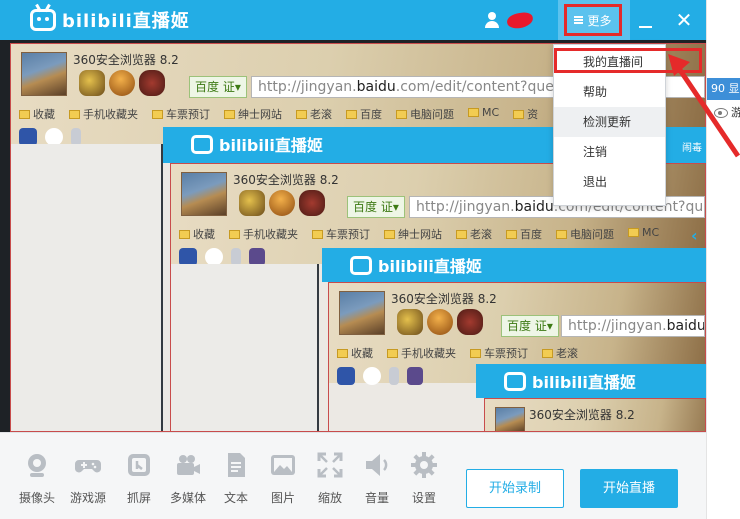 Image resolution: width=740 pixels, height=519 pixels. Describe the element at coordinates (609, 122) in the screenshot. I see `menu-item-check-update: 检测更新` at that location.